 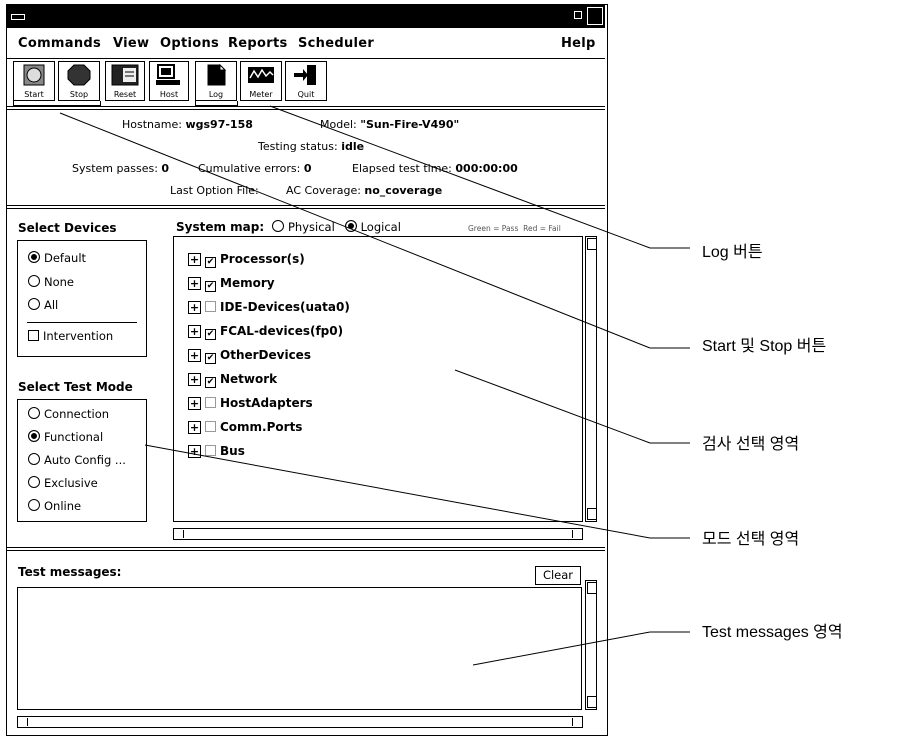 What do you see at coordinates (764, 346) in the screenshot?
I see `annotation-start-stop: Start 및 Stop 버튼` at bounding box center [764, 346].